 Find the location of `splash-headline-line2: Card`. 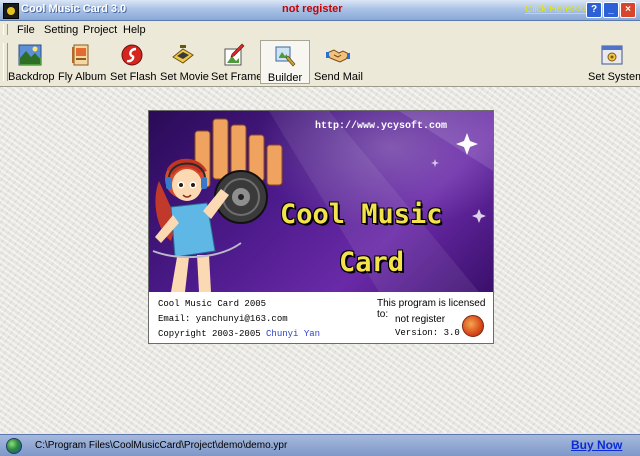

splash-headline-line2: Card is located at coordinates (372, 262).